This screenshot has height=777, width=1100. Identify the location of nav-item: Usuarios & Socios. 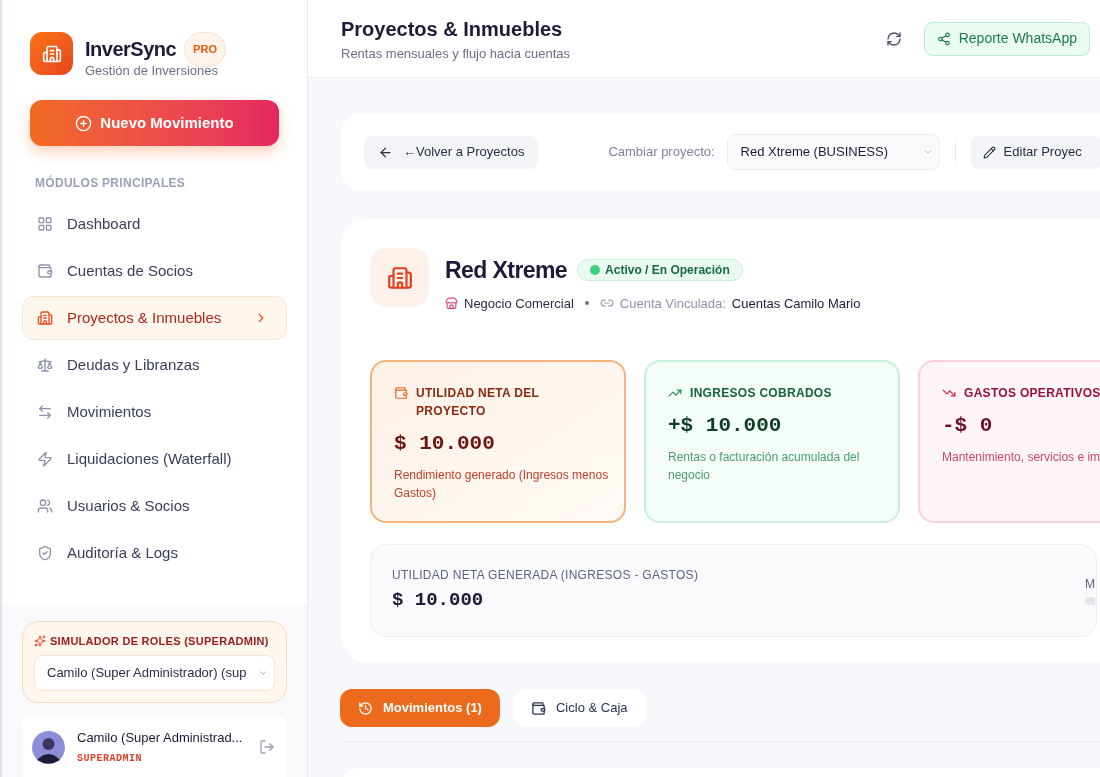
(154, 506).